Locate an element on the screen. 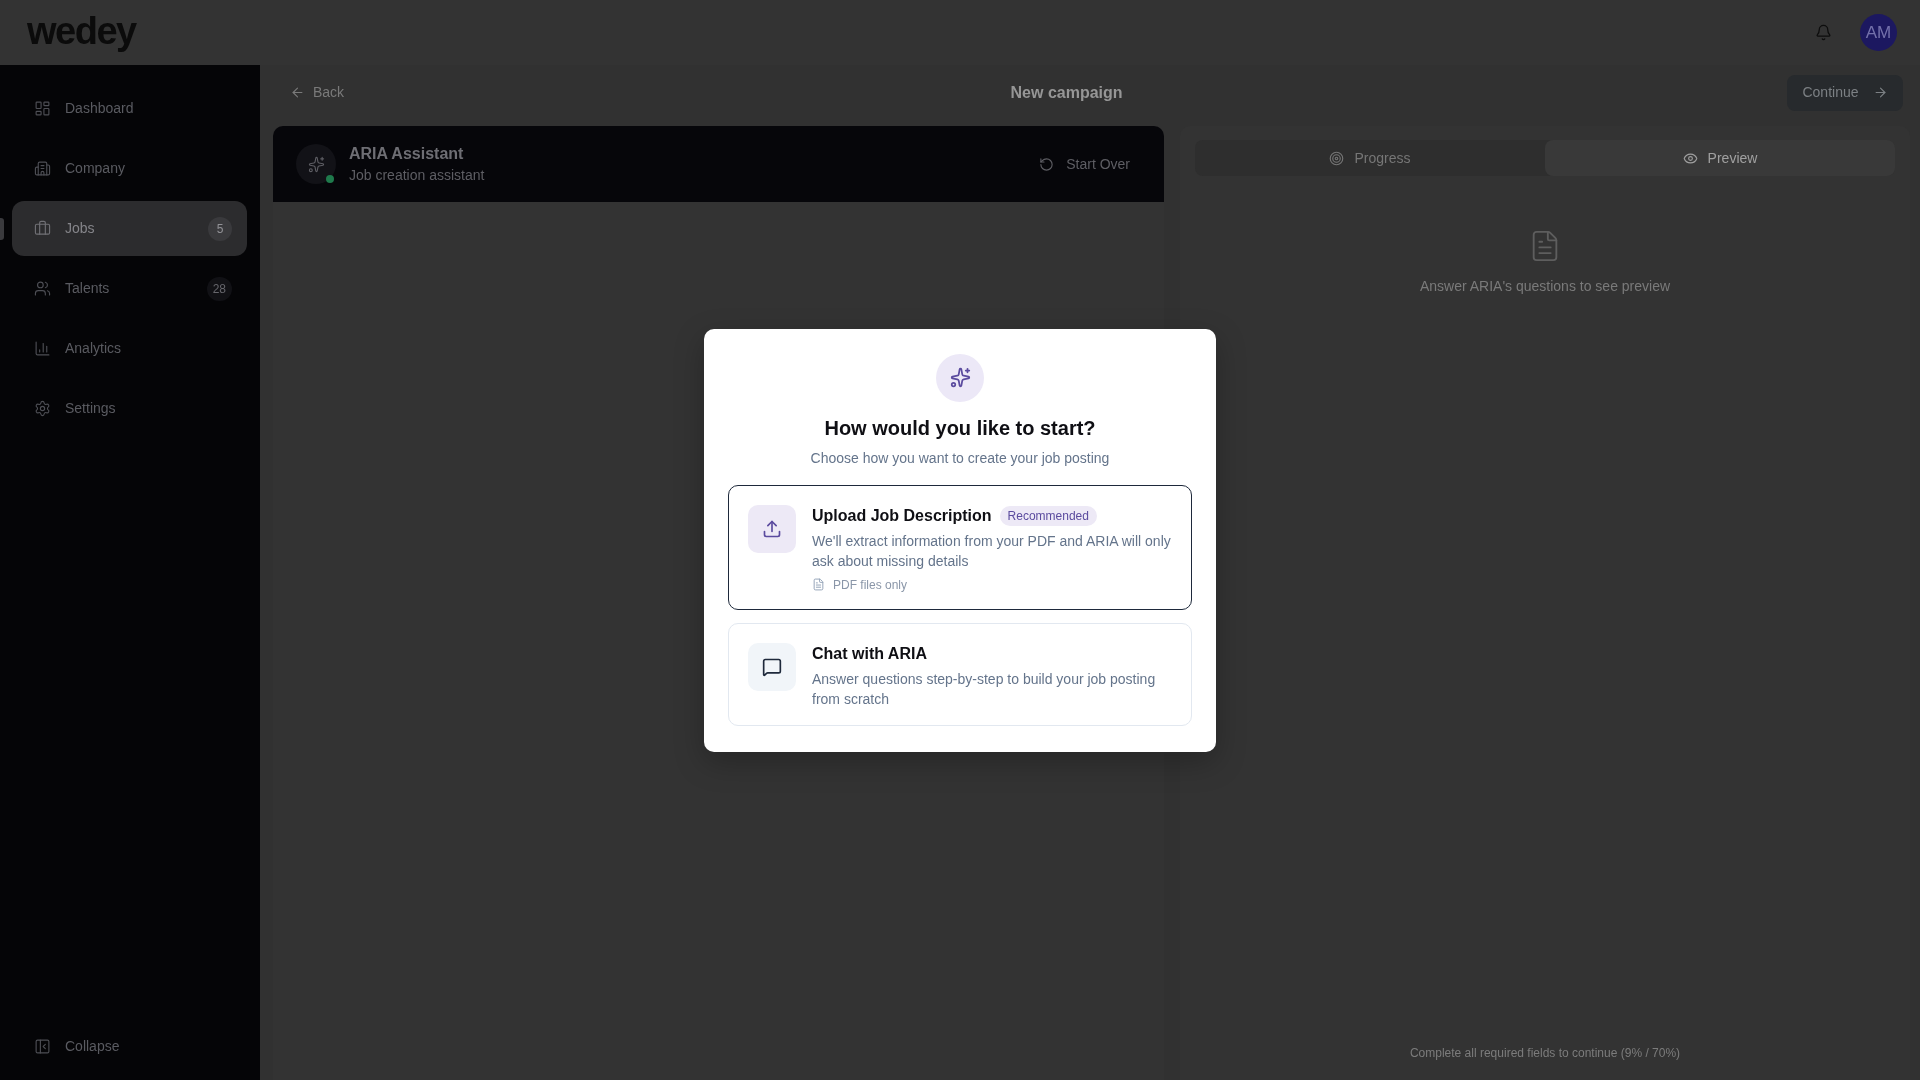 The width and height of the screenshot is (1920, 1080). sidebar-item: Settings is located at coordinates (129, 408).